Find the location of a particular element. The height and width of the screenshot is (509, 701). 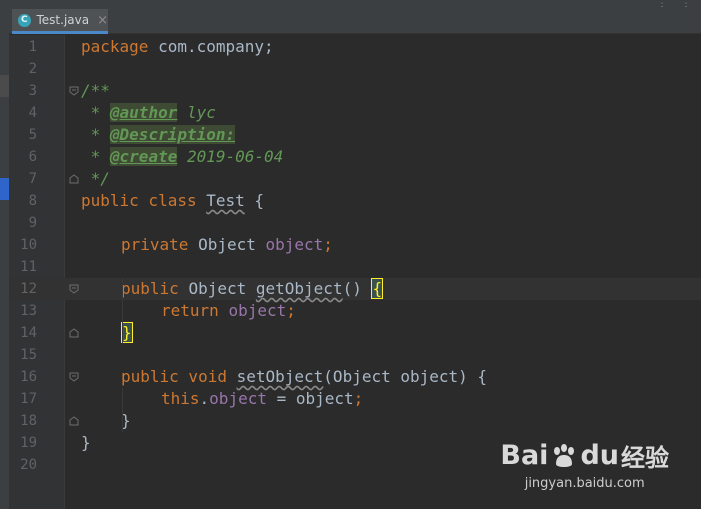

code-line: 1 package com.company; is located at coordinates (355, 47).